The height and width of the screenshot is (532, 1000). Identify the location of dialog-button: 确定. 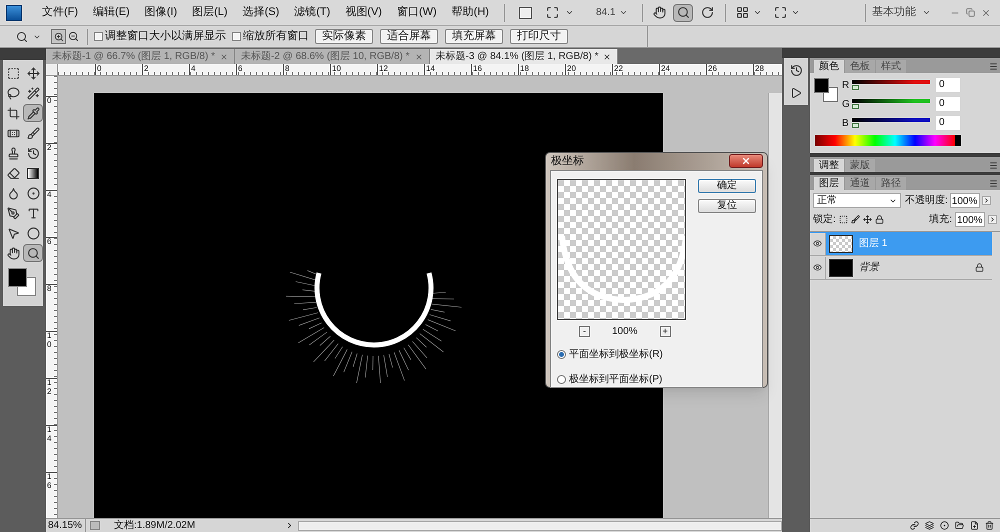
(727, 185).